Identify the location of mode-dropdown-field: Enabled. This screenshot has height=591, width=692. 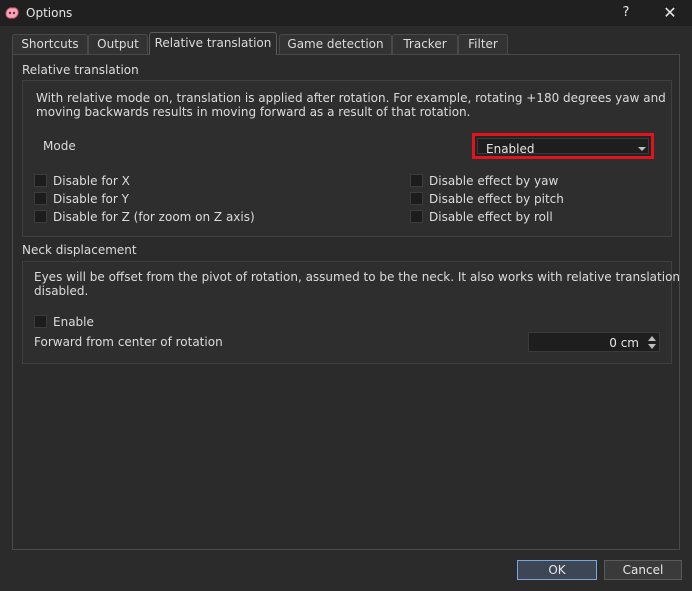
(563, 147).